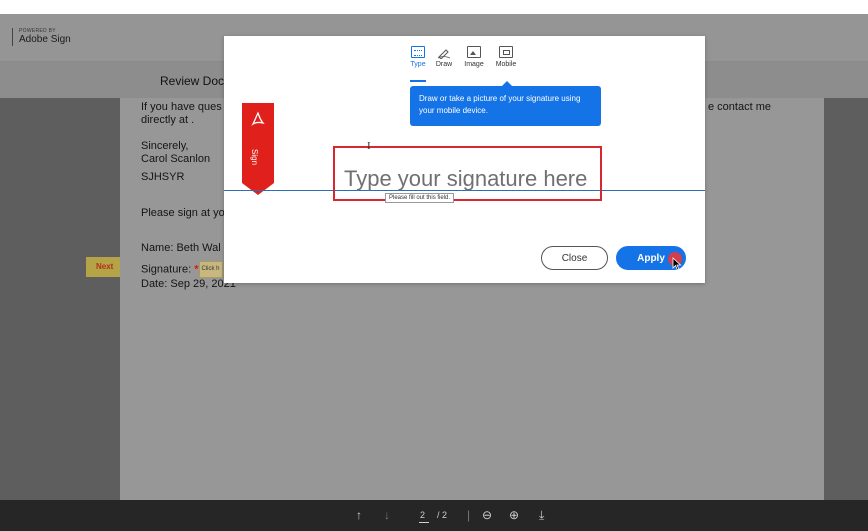 The height and width of the screenshot is (531, 868). I want to click on signature-input, so click(469, 179).